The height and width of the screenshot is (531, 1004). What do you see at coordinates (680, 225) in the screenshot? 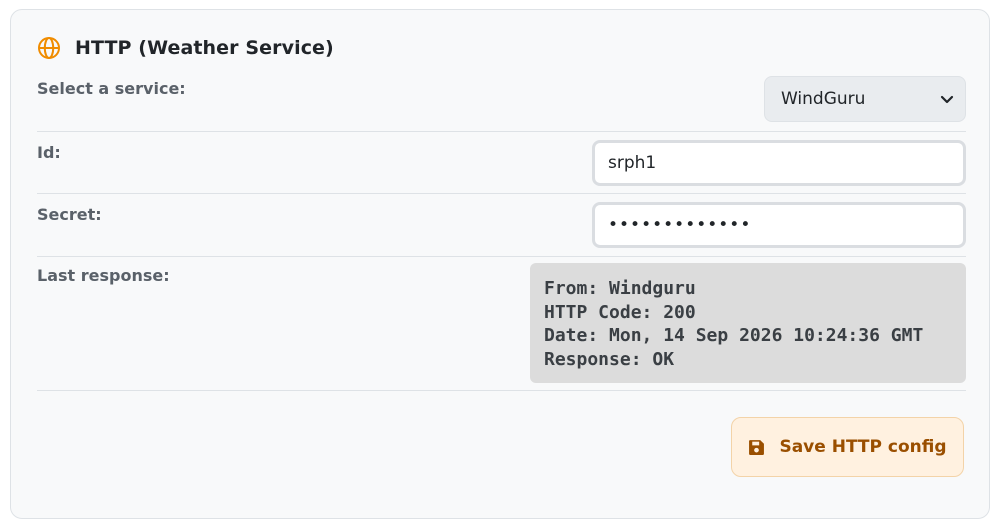
I see `secret-input-value: •••••••••••••` at bounding box center [680, 225].